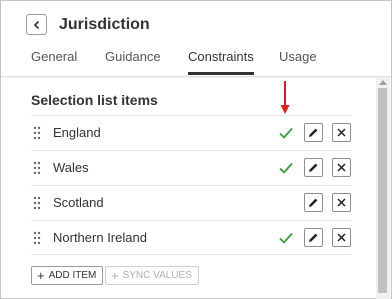  What do you see at coordinates (157, 275) in the screenshot?
I see `sync-values-label: SYNC VALUES` at bounding box center [157, 275].